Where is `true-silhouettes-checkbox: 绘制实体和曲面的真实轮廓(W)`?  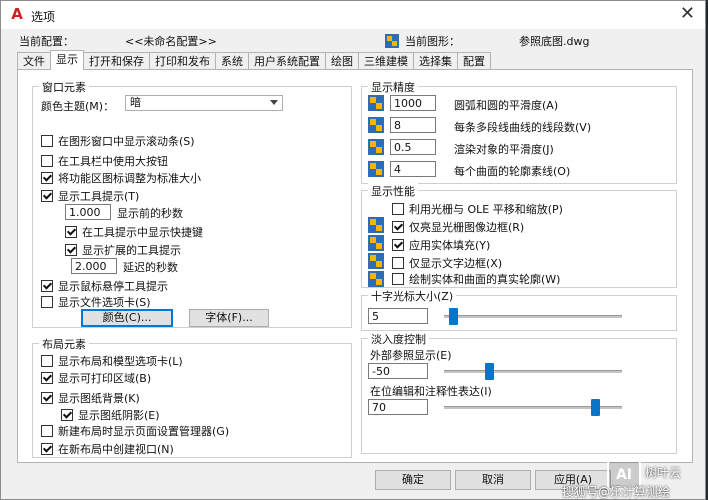
true-silhouettes-checkbox: 绘制实体和曲面的真实轮廓(W) is located at coordinates (476, 279).